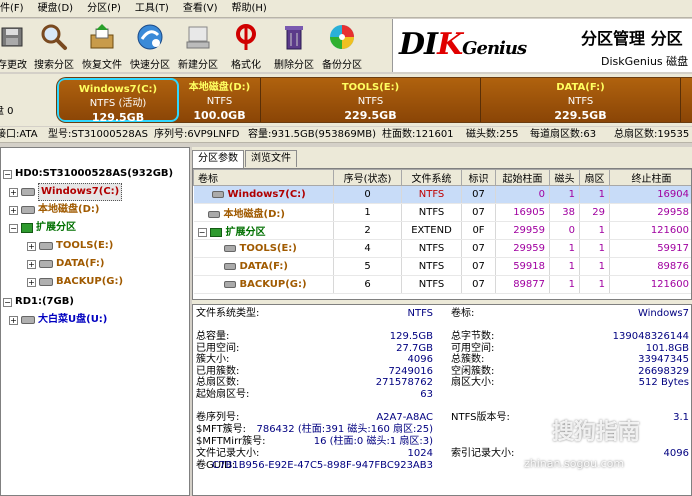 The image size is (692, 496). What do you see at coordinates (442, 266) in the screenshot?
I see `table-row: DATA(F:) 5 NTFS 07 59918 1 1 89876` at bounding box center [442, 266].